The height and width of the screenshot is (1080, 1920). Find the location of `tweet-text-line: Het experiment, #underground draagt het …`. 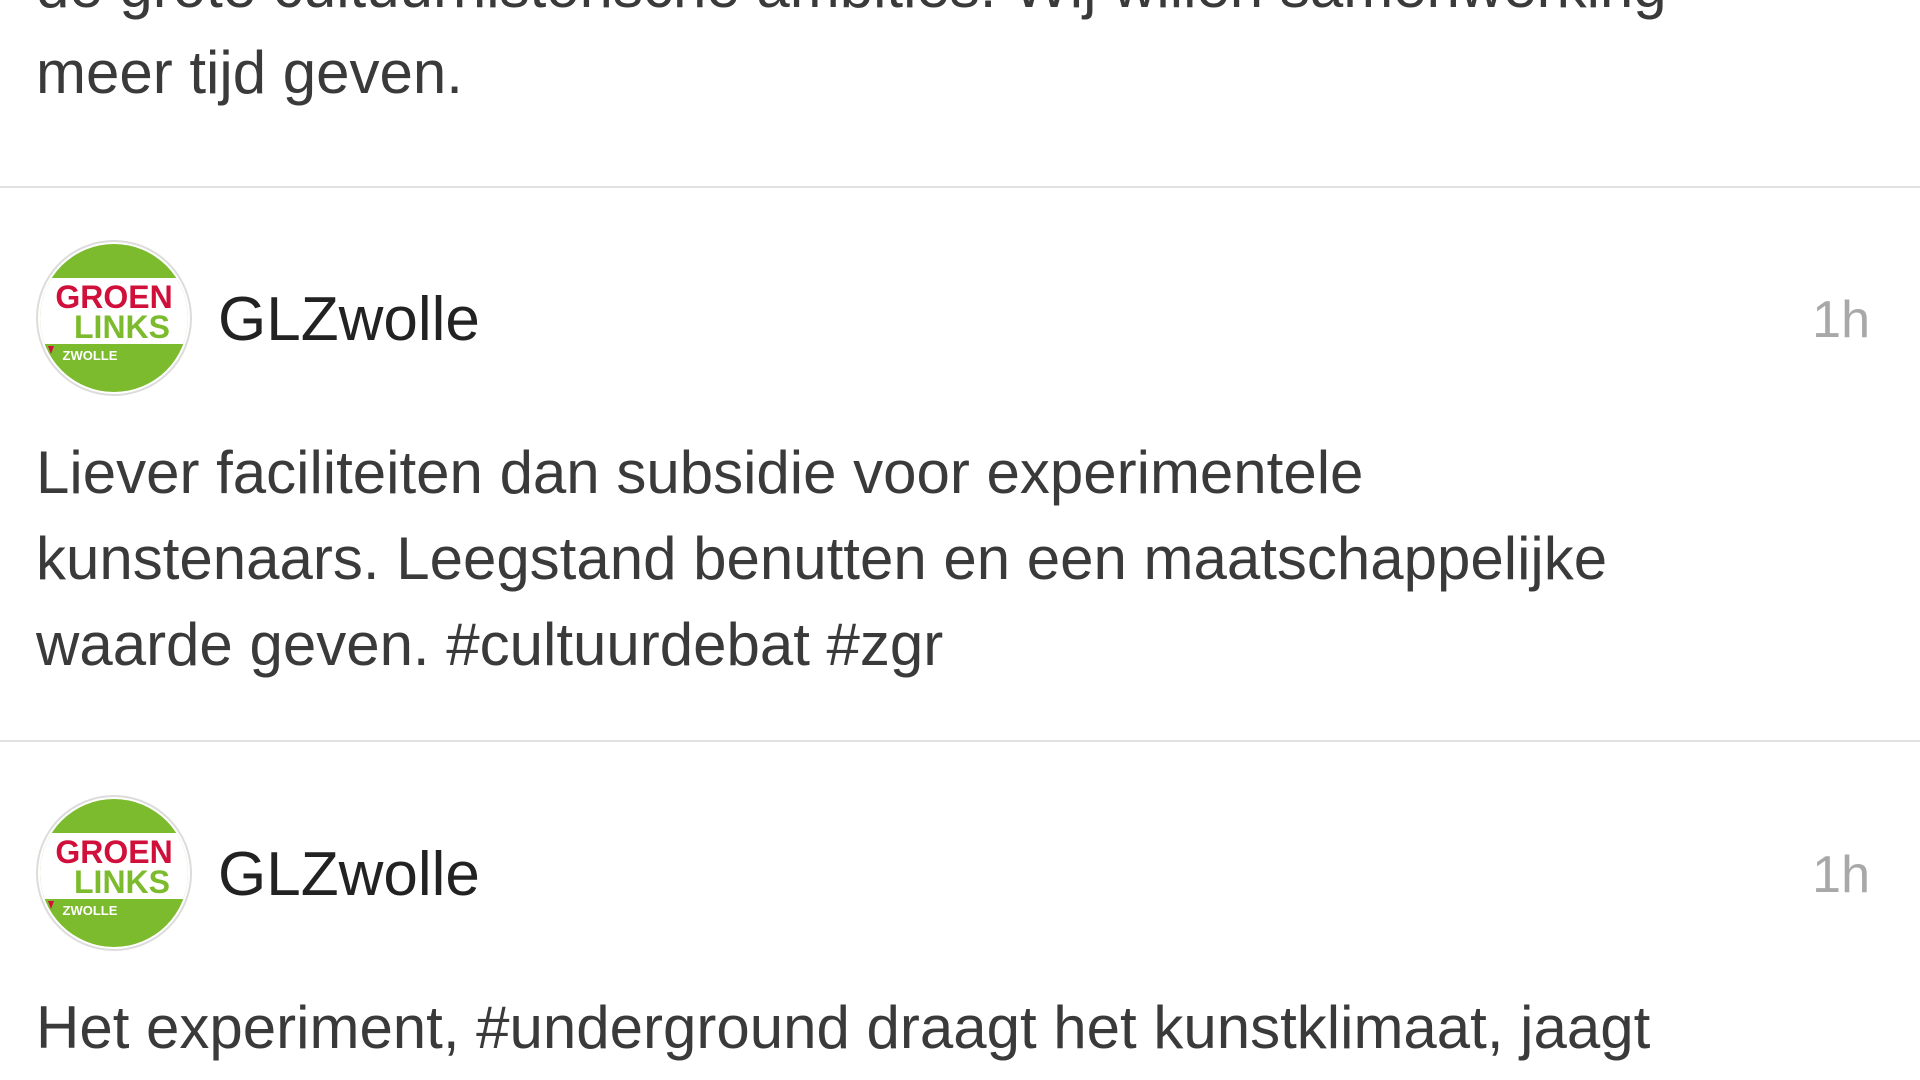

tweet-text-line: Het experiment, #underground draagt het … is located at coordinates (843, 1027).